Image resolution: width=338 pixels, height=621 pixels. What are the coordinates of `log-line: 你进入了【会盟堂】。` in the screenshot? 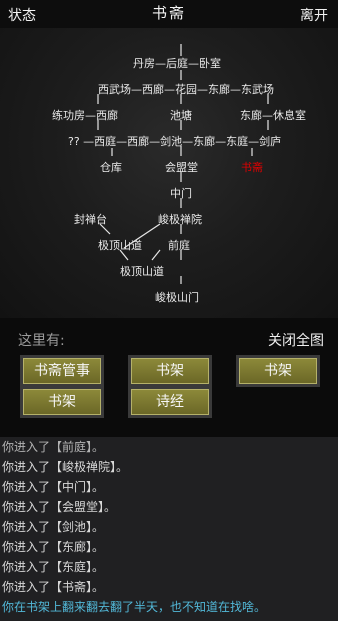 It's located at (59, 507).